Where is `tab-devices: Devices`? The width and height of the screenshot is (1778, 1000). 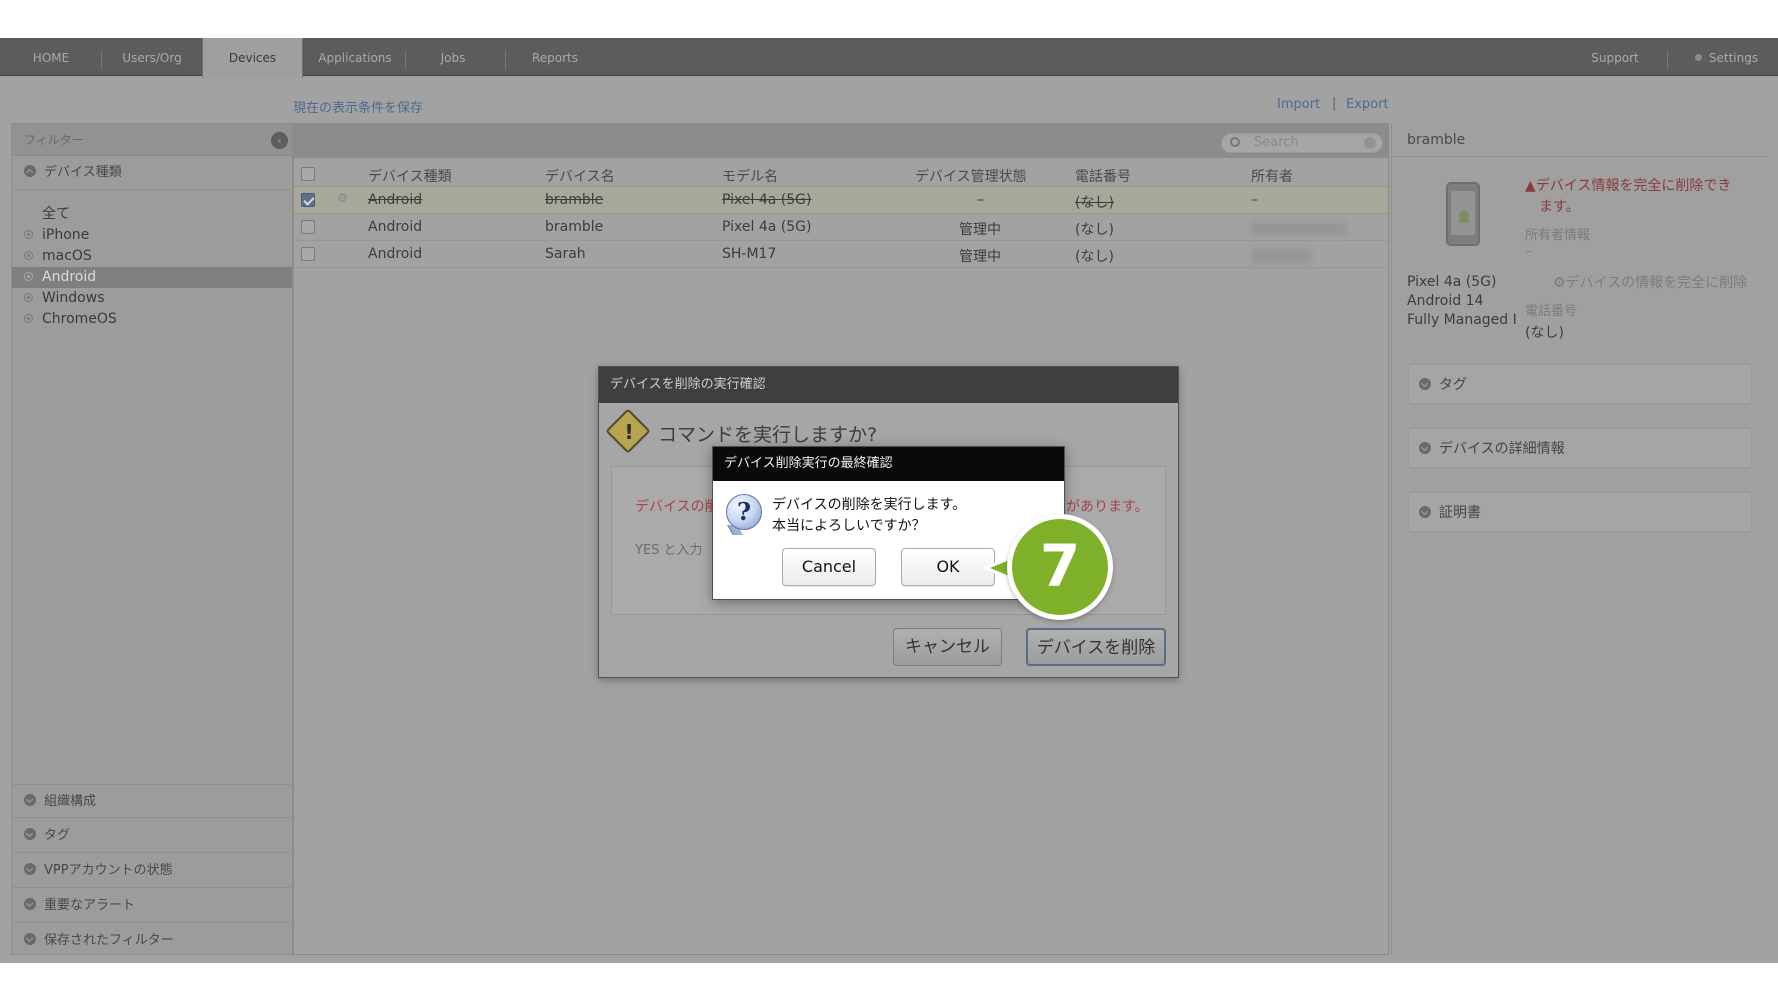
tab-devices: Devices is located at coordinates (252, 58).